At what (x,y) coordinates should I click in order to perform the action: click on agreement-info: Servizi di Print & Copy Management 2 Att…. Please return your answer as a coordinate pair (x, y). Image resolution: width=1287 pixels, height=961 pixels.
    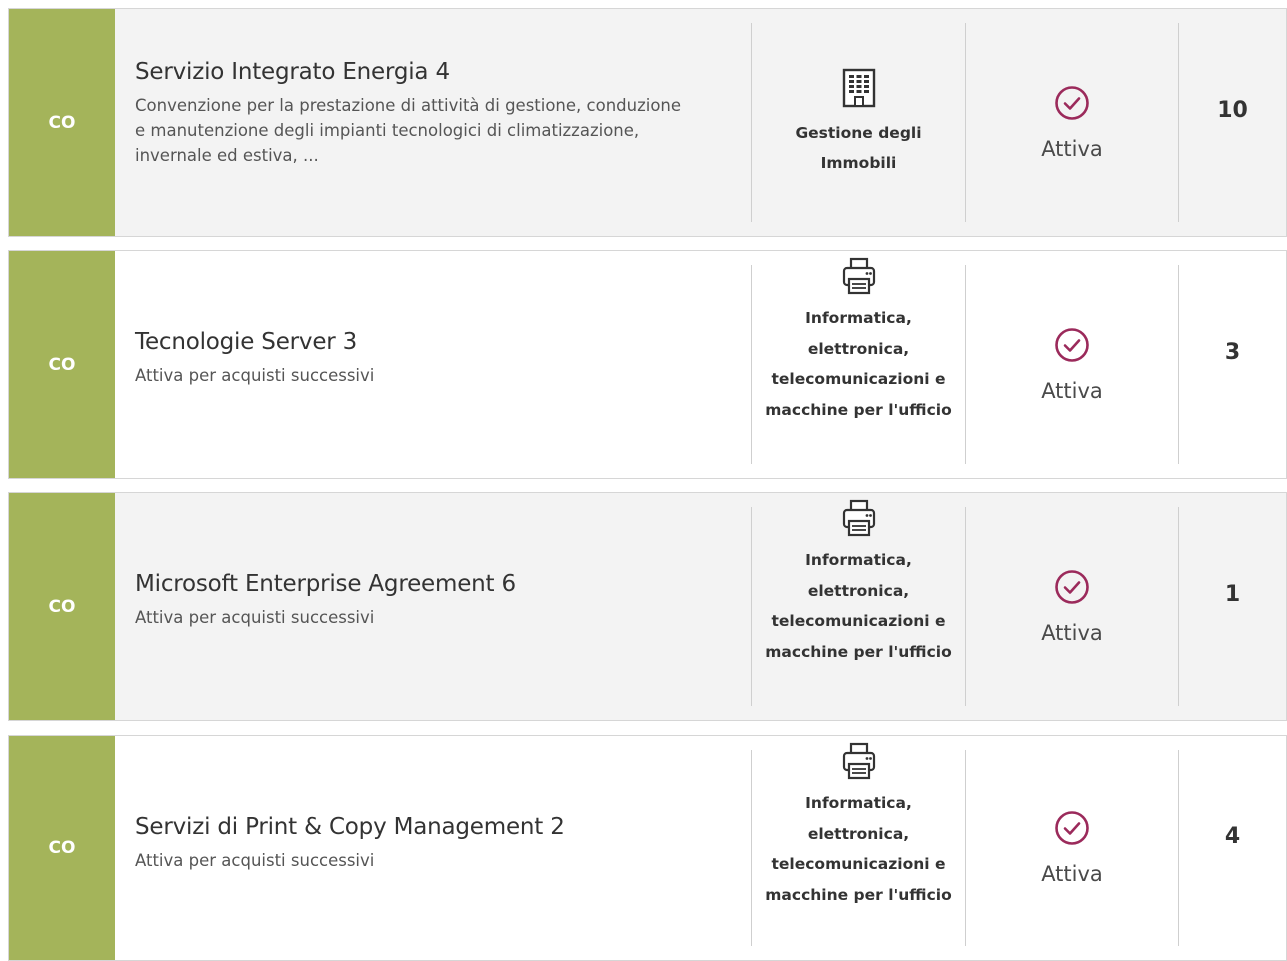
    Looking at the image, I should click on (433, 848).